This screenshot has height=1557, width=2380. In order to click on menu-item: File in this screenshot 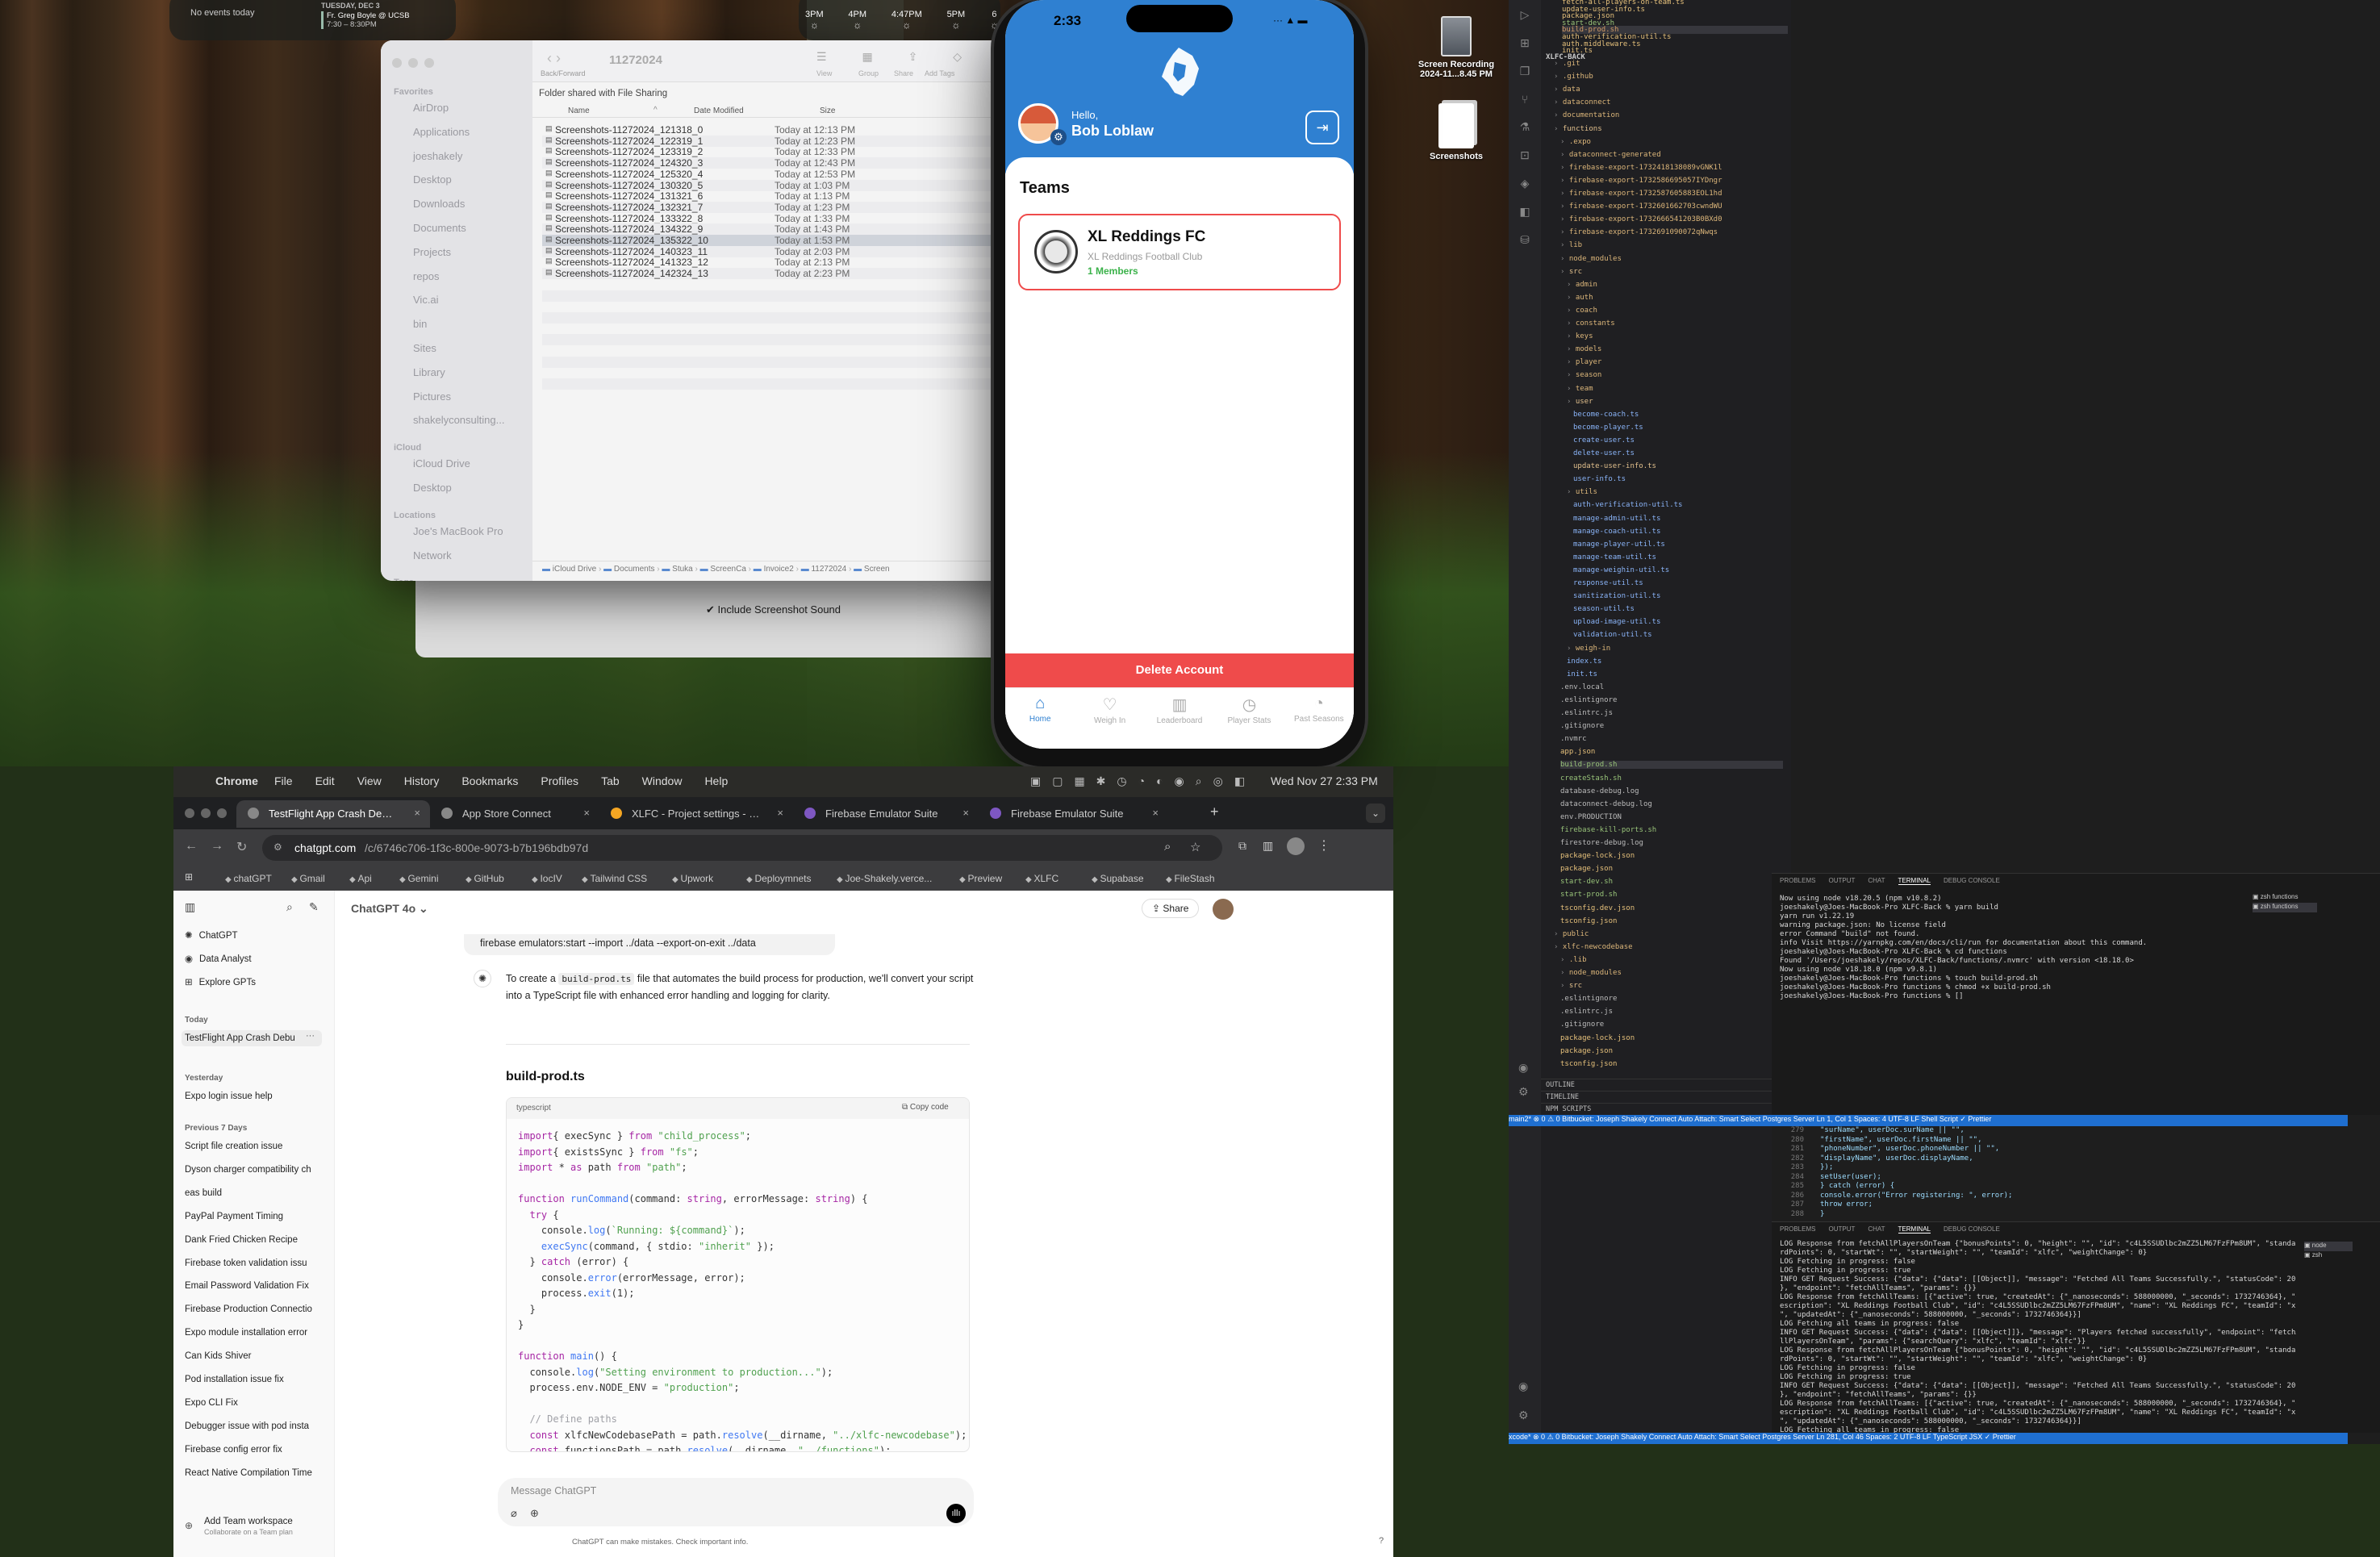, I will do `click(284, 780)`.